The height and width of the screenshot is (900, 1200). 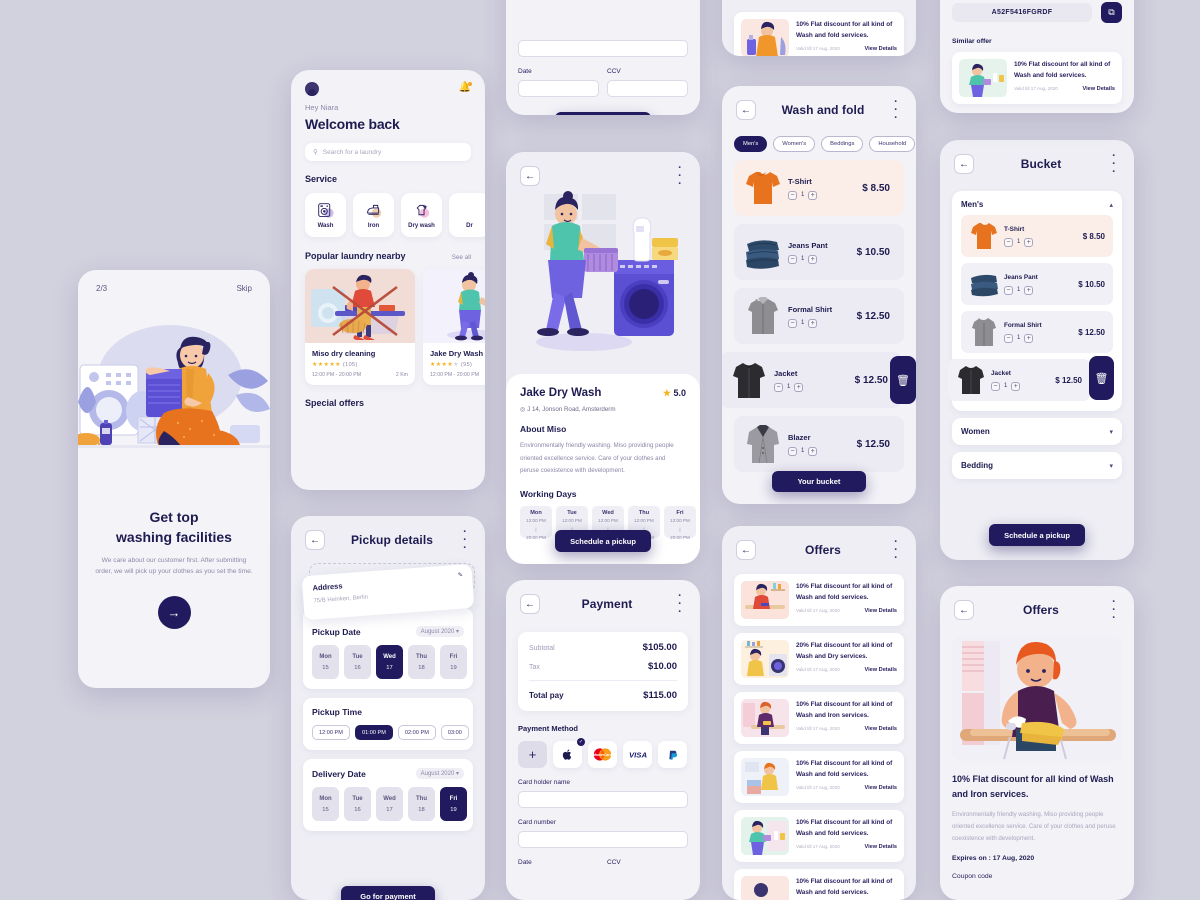 I want to click on date-input, so click(x=558, y=88).